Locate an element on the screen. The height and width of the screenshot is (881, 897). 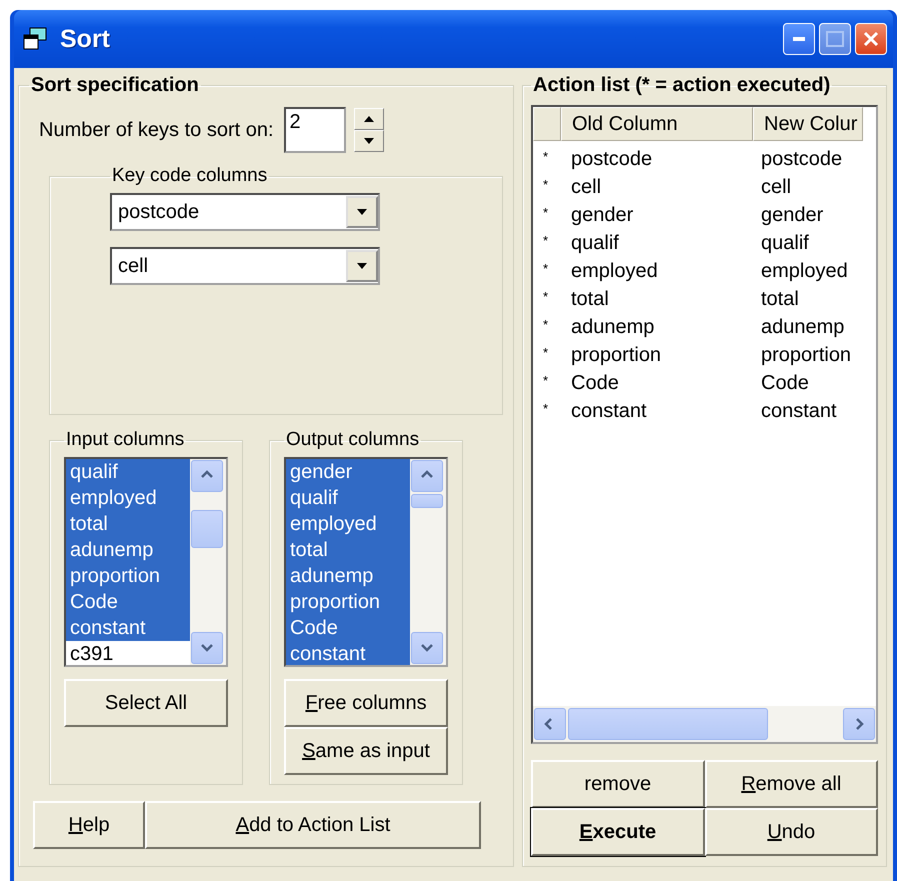
minimize-icon is located at coordinates (799, 39).